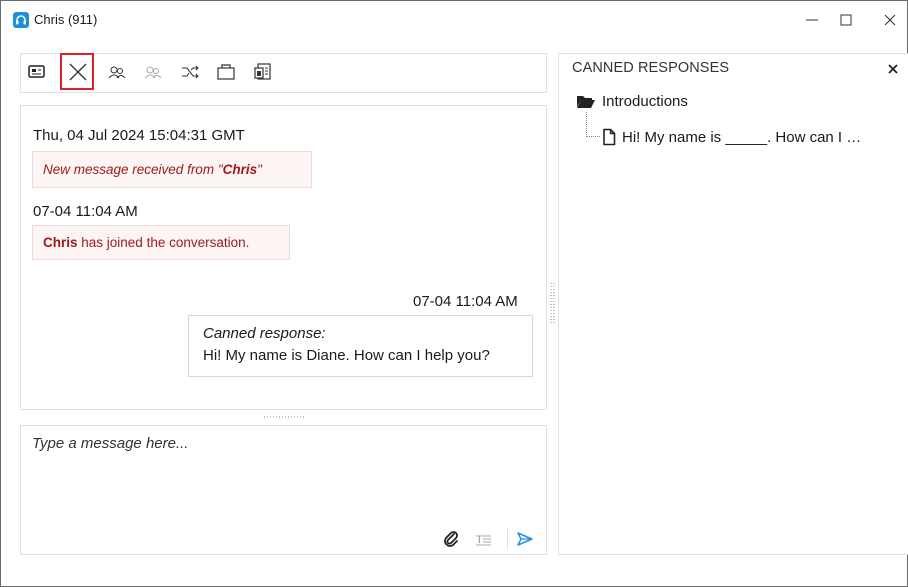 The height and width of the screenshot is (587, 908). Describe the element at coordinates (554, 303) in the screenshot. I see `vertical-splitter-grip` at that location.